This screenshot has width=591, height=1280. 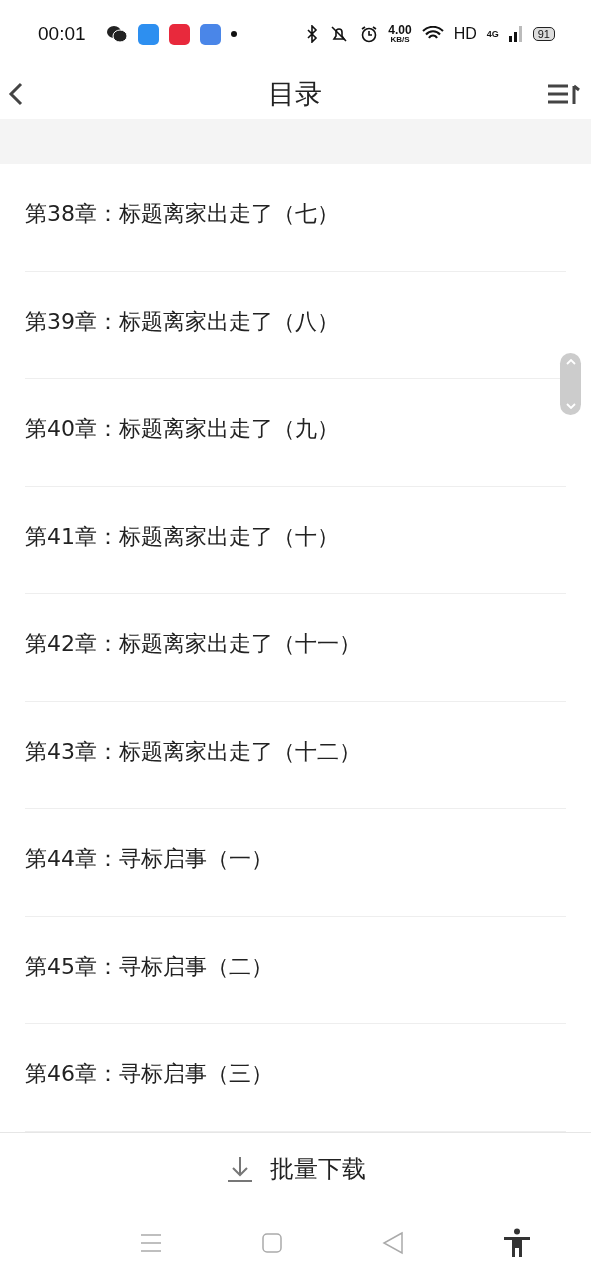 I want to click on bluetooth-icon, so click(x=312, y=34).